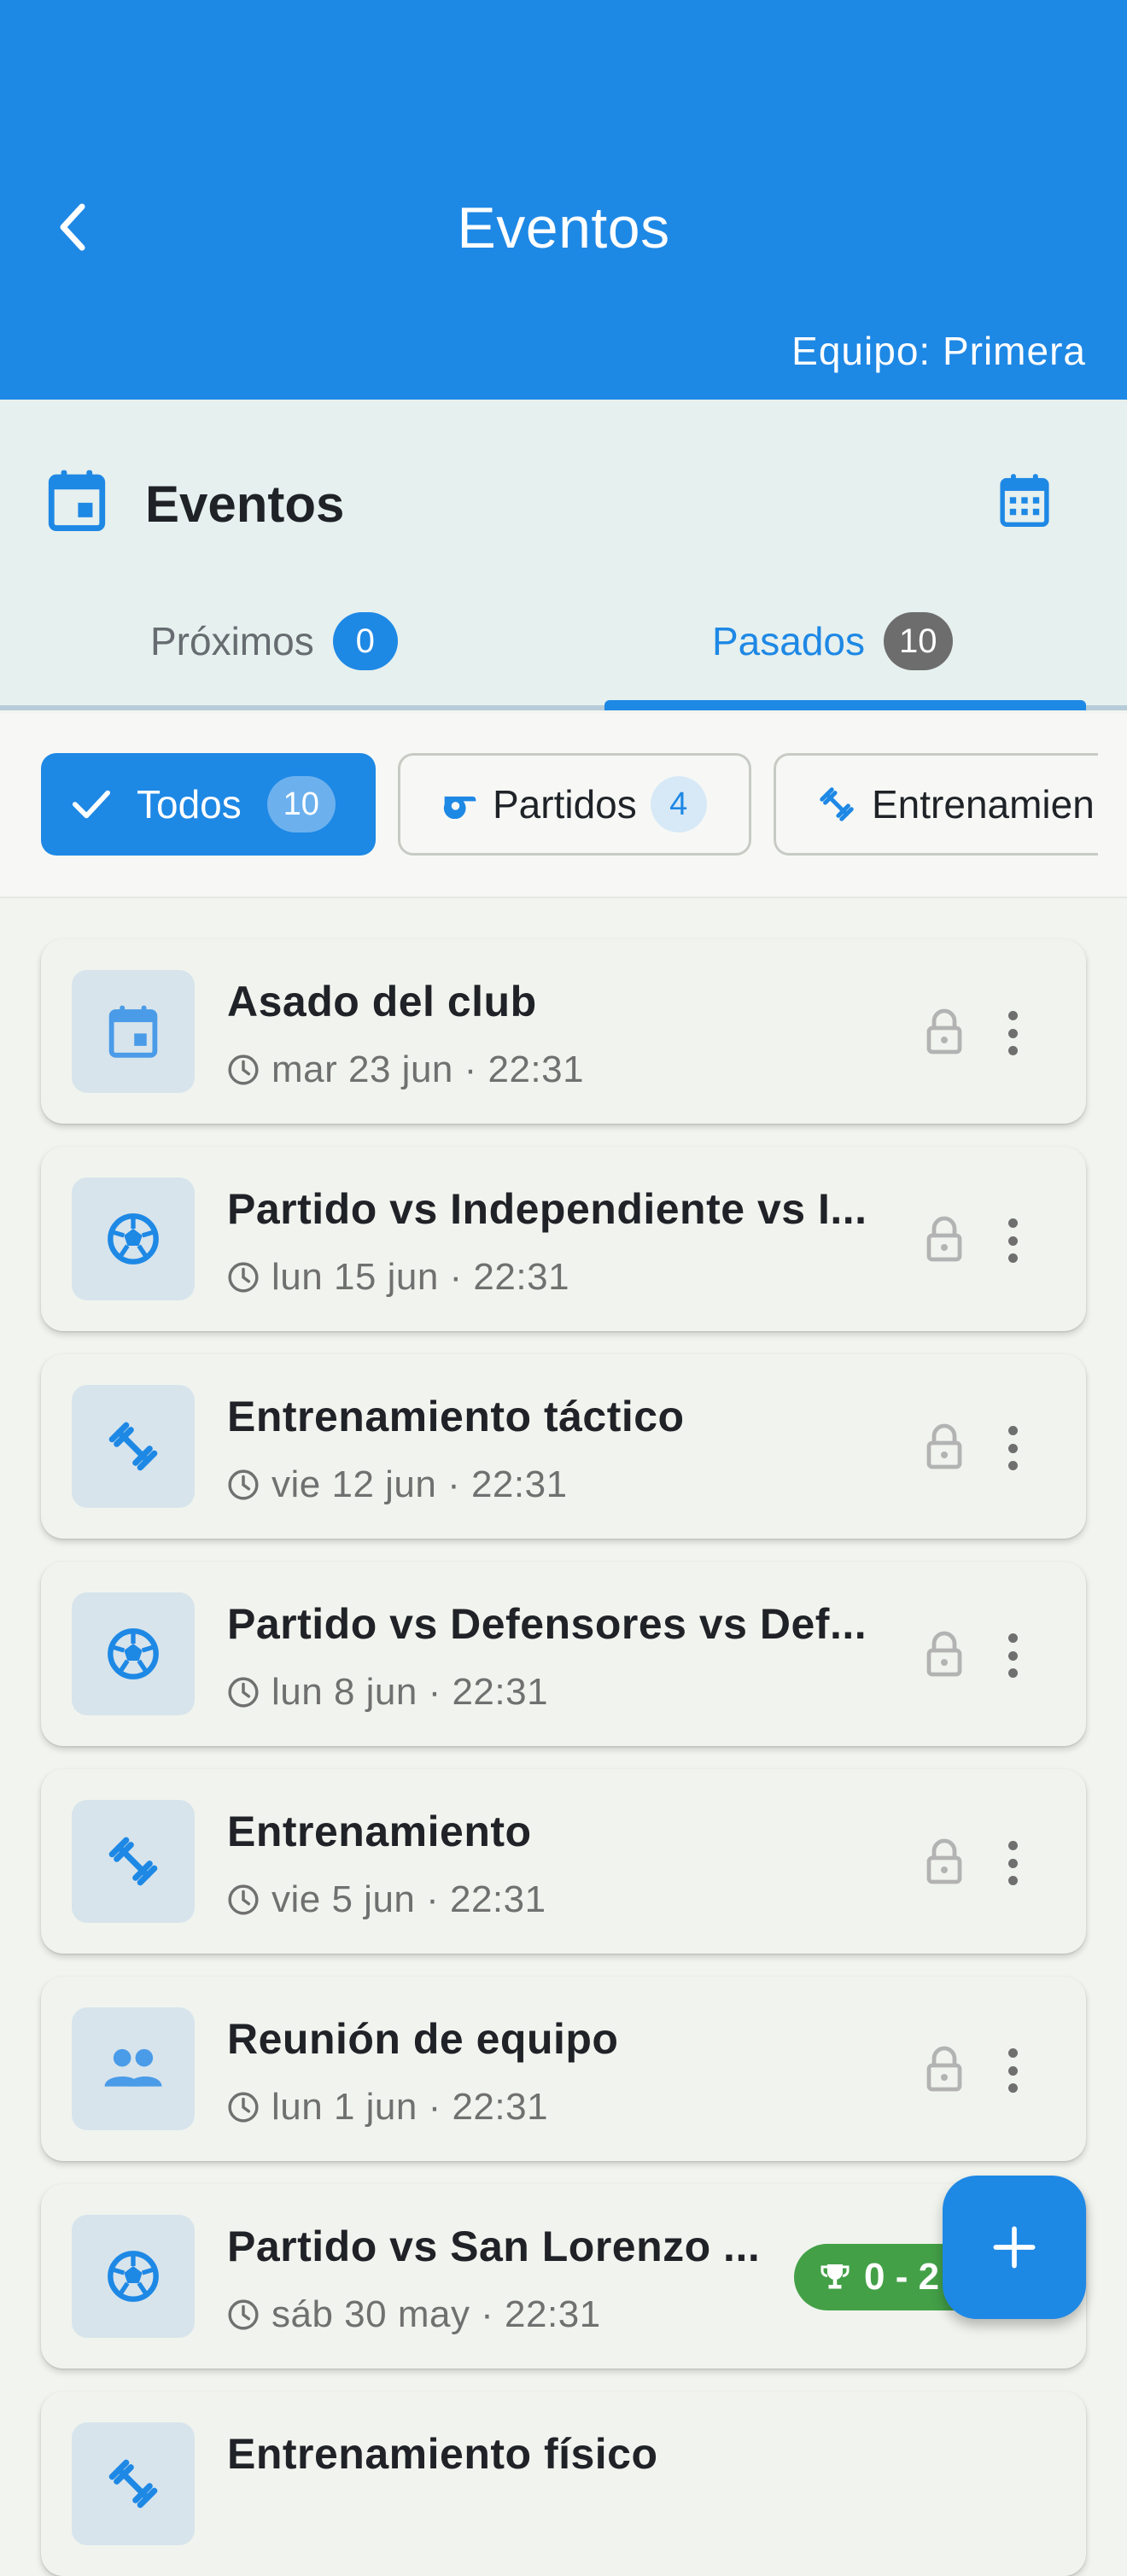 This screenshot has height=2576, width=1127. I want to click on tab-count-badge: 0, so click(365, 641).